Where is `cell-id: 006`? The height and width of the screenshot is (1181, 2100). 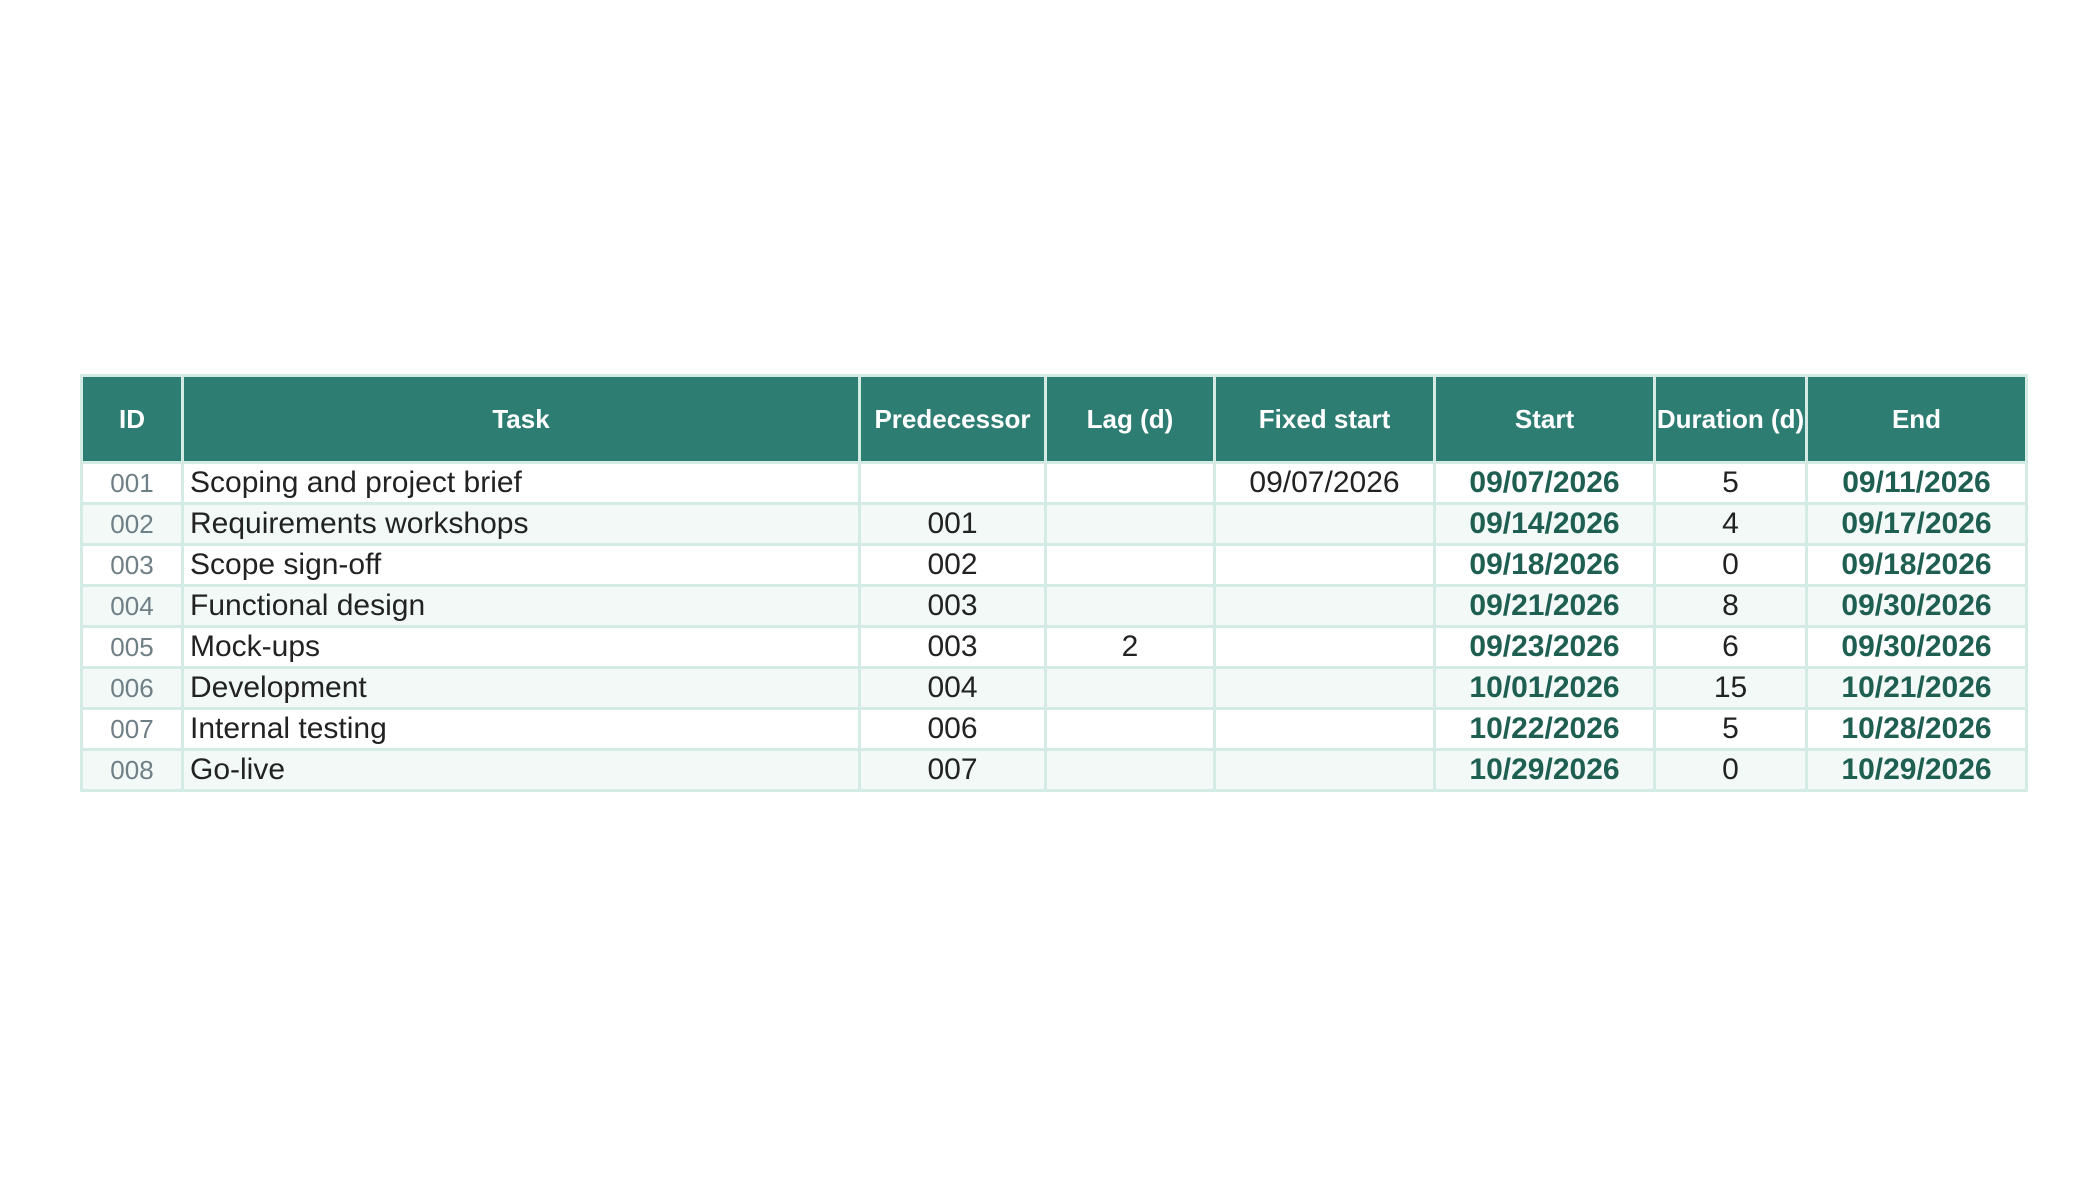 cell-id: 006 is located at coordinates (132, 688).